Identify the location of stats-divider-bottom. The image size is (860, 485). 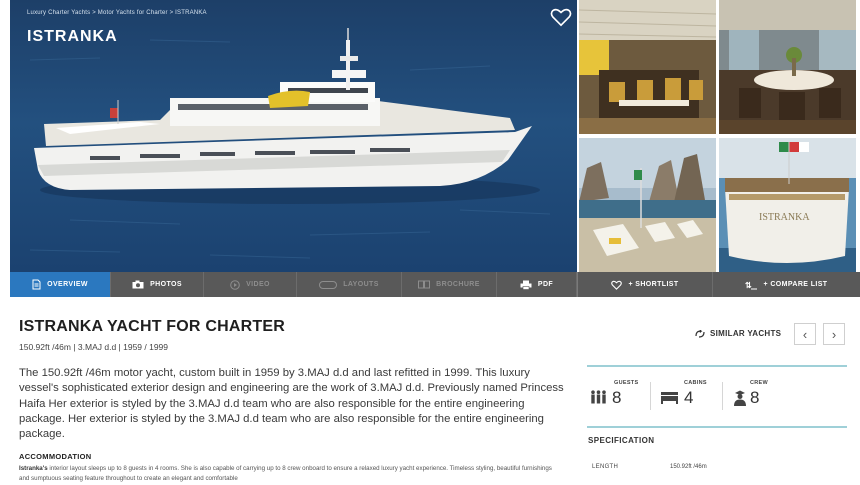
(717, 427).